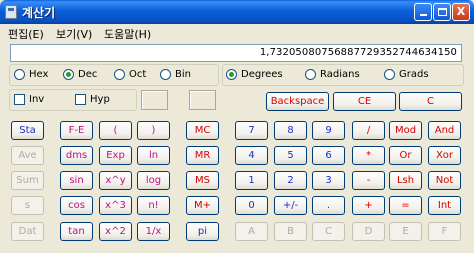 This screenshot has height=253, width=474. Describe the element at coordinates (430, 101) in the screenshot. I see `c-button: C` at that location.